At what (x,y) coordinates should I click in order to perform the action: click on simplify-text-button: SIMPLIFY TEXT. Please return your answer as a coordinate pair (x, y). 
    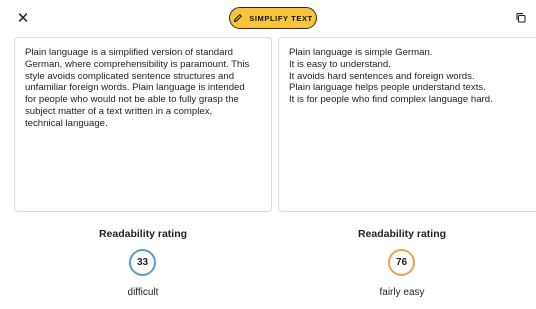
    Looking at the image, I should click on (273, 18).